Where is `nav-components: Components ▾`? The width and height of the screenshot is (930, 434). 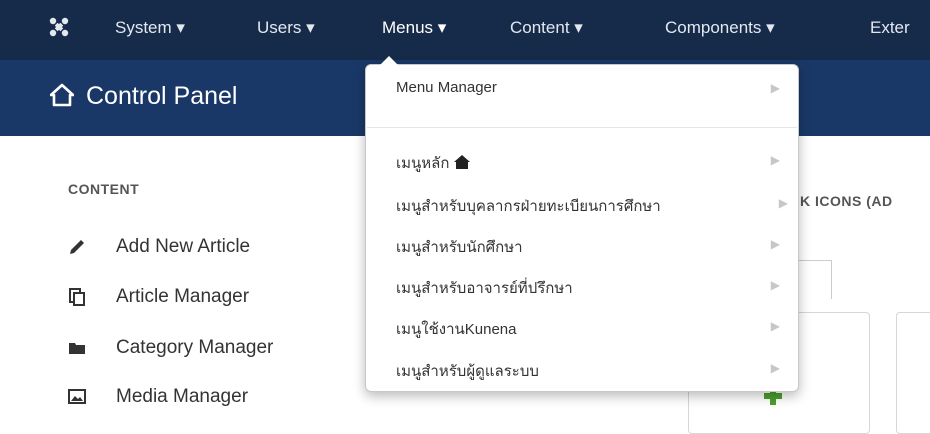 nav-components: Components ▾ is located at coordinates (720, 28).